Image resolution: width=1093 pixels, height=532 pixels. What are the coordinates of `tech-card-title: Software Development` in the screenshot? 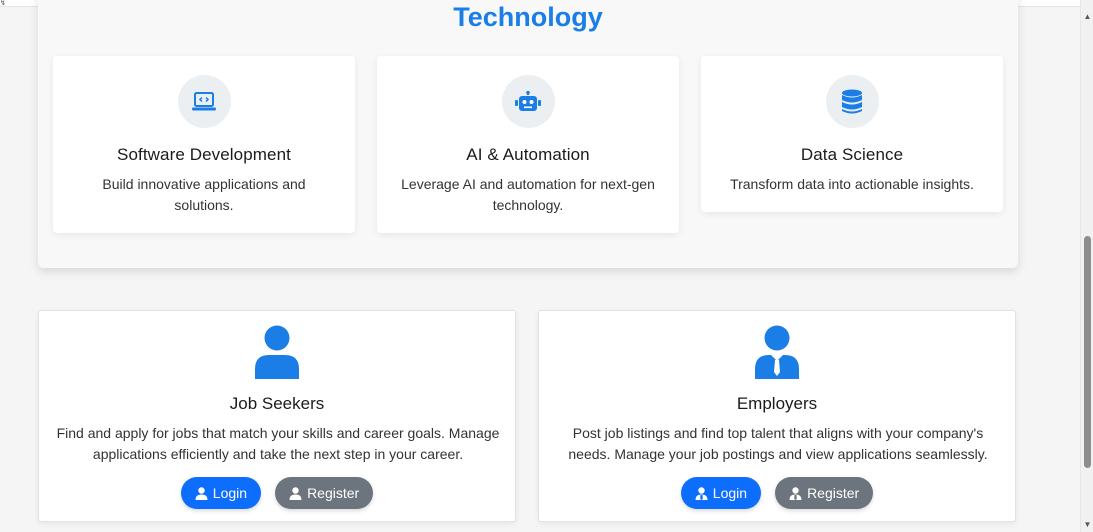 It's located at (204, 154).